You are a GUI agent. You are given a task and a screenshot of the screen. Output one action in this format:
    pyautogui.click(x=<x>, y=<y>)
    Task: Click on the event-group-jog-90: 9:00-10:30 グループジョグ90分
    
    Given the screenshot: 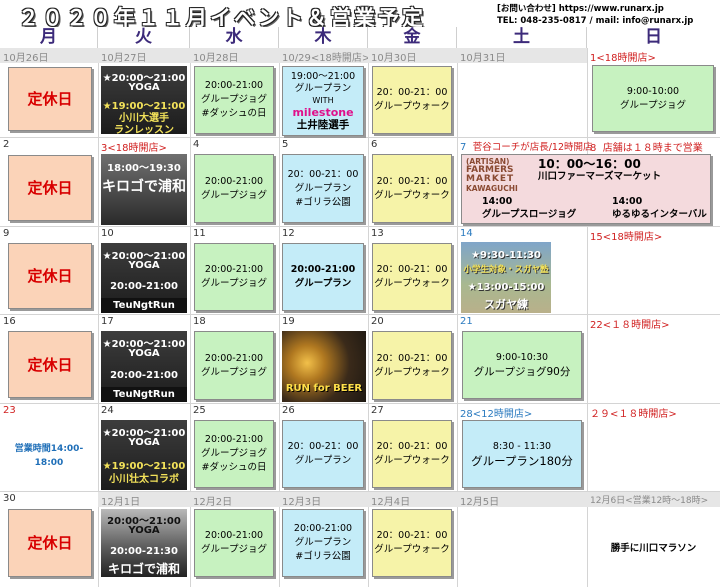 What is the action you would take?
    pyautogui.click(x=522, y=365)
    